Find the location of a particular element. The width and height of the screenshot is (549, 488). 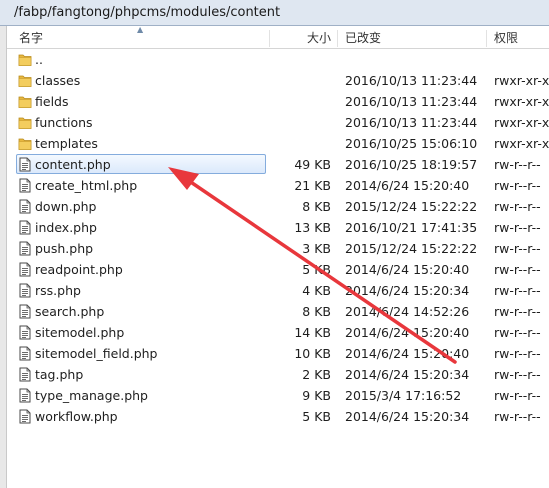

file-name: sitemodel_field.php is located at coordinates (96, 353).